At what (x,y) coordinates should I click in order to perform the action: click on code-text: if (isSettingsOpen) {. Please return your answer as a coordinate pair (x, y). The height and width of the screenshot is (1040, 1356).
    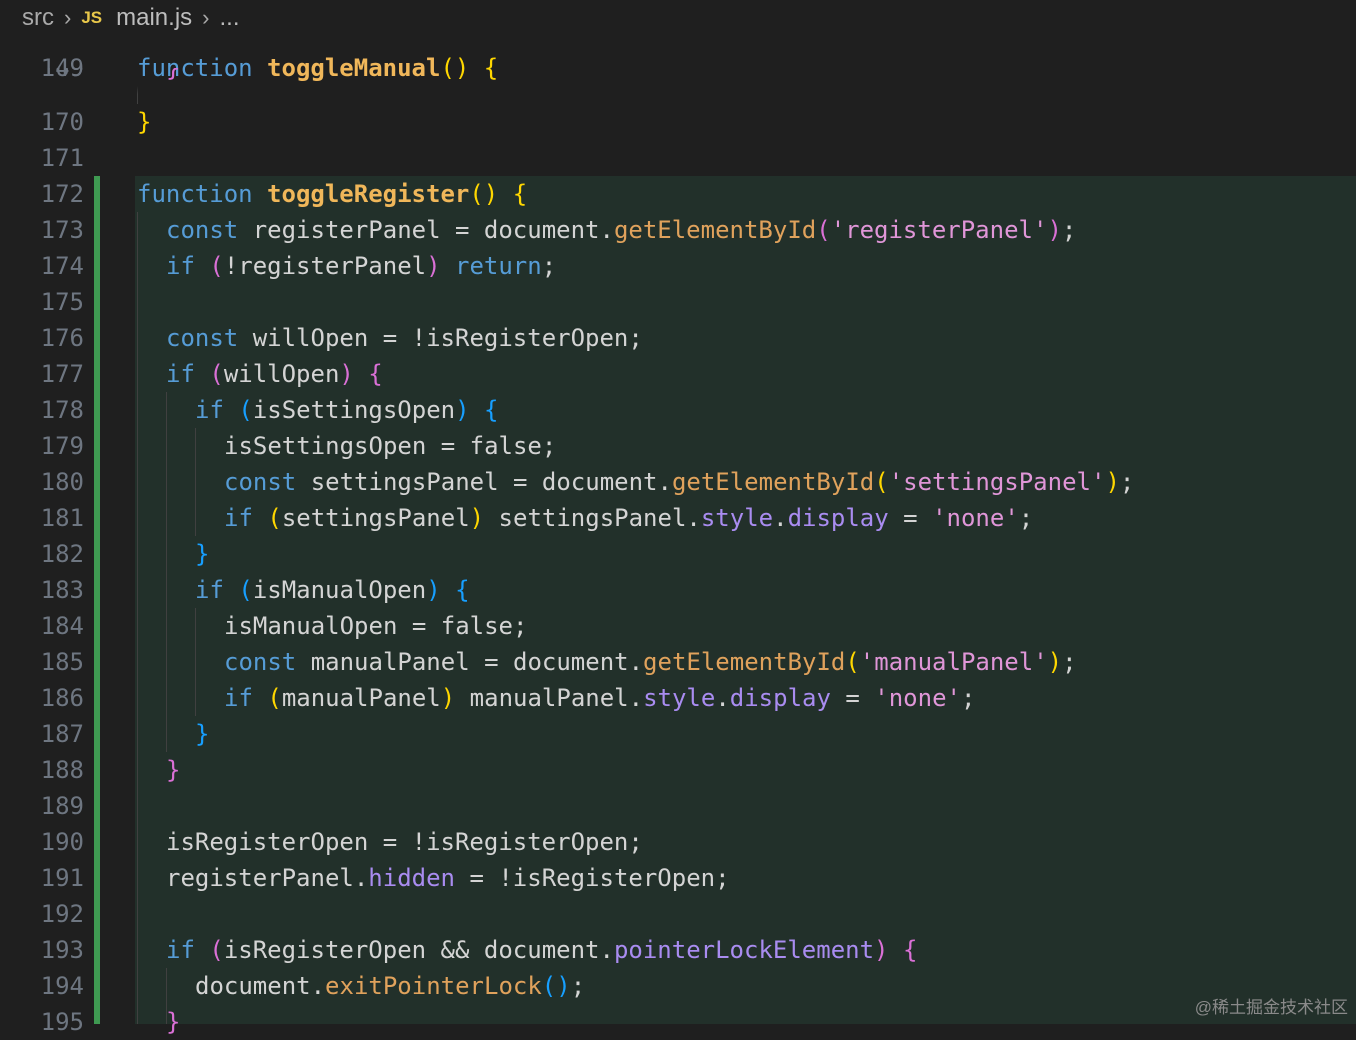
    Looking at the image, I should click on (346, 410).